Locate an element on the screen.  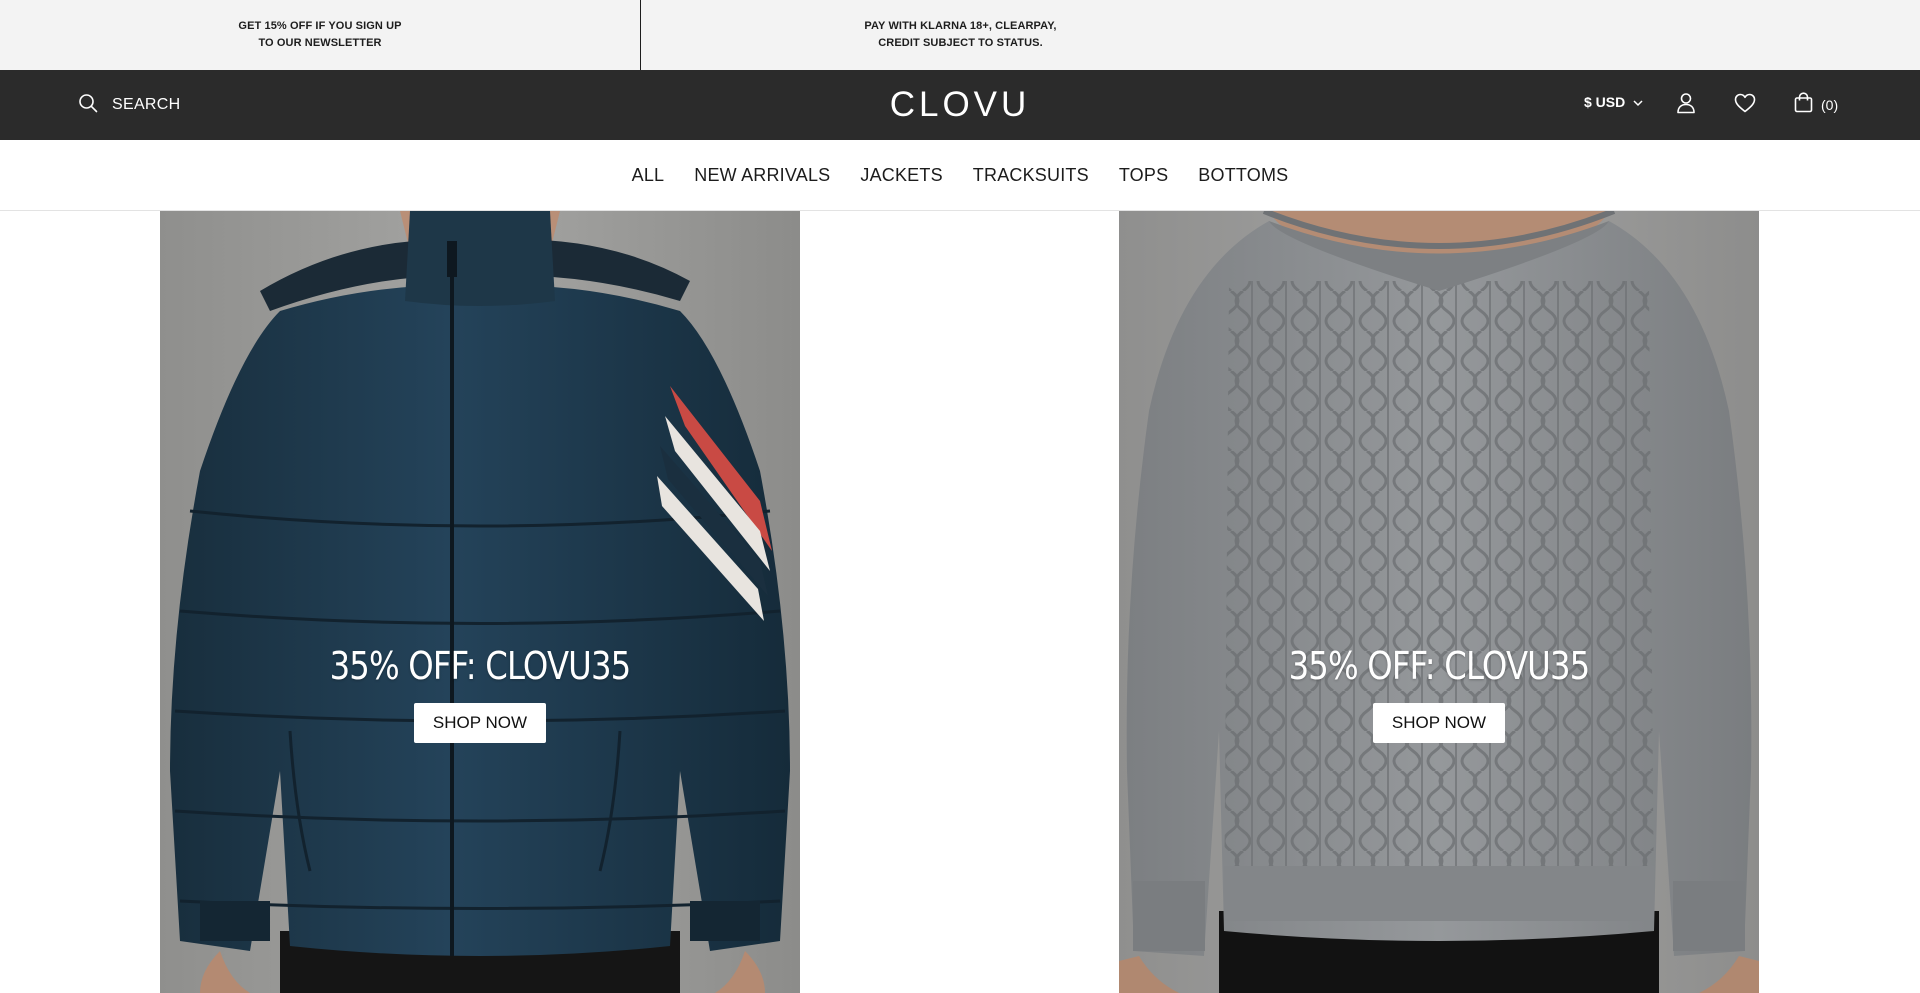
wishlist-button is located at coordinates (1745, 105).